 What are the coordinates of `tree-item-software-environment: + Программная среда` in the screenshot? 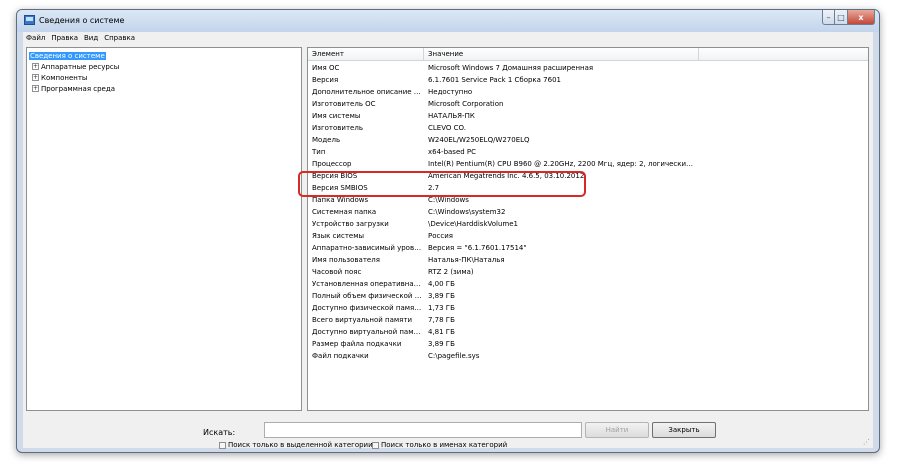 It's located at (72, 88).